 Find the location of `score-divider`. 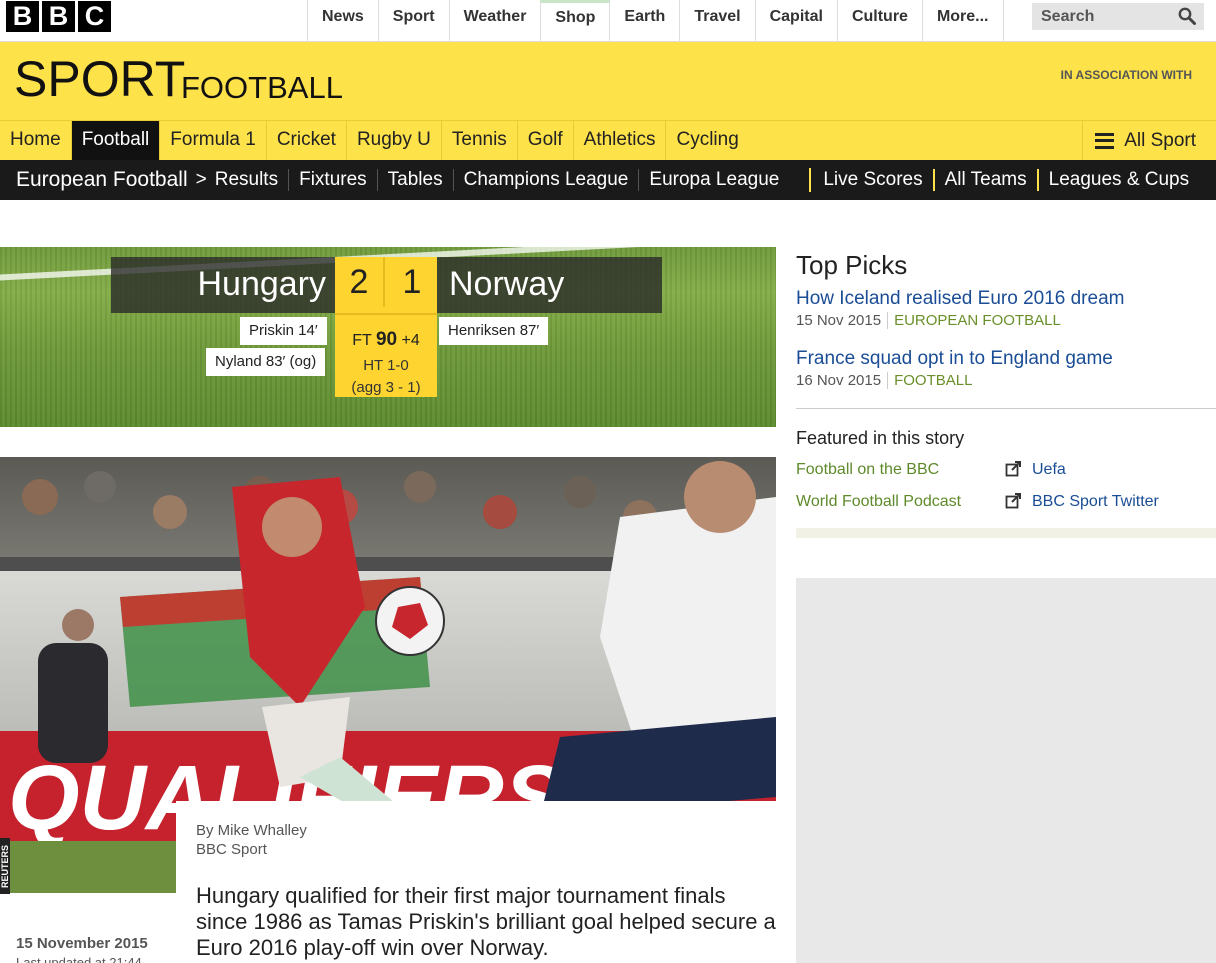

score-divider is located at coordinates (386, 314).